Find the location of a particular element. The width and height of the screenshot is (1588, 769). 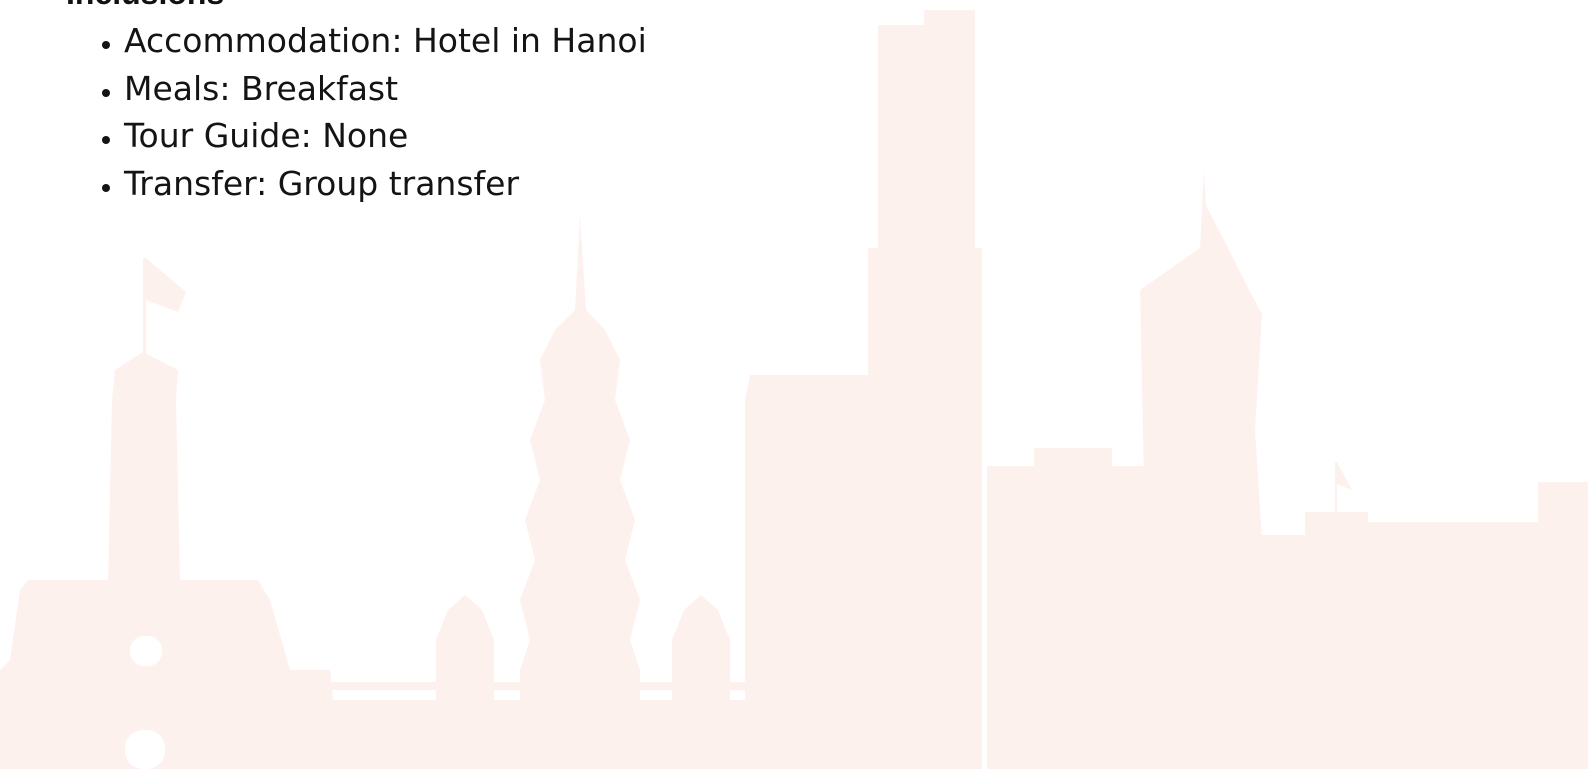

inclusion-item-meals: Meals: Breakfast is located at coordinates (385, 89).